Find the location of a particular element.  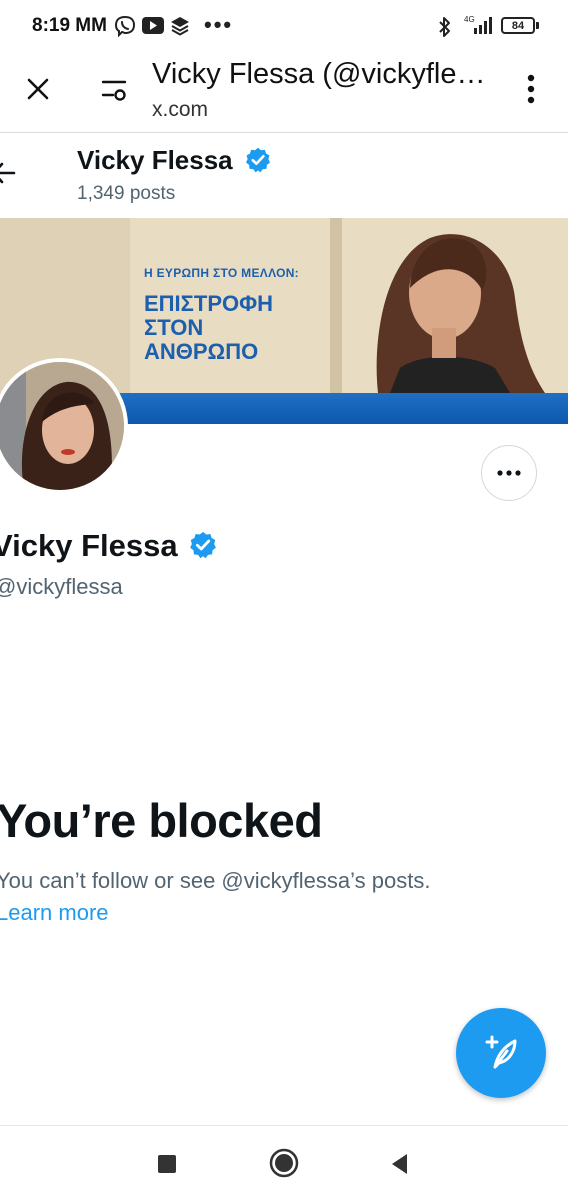

banner-headline-line-2: ΣΤΟΝ is located at coordinates (174, 327).